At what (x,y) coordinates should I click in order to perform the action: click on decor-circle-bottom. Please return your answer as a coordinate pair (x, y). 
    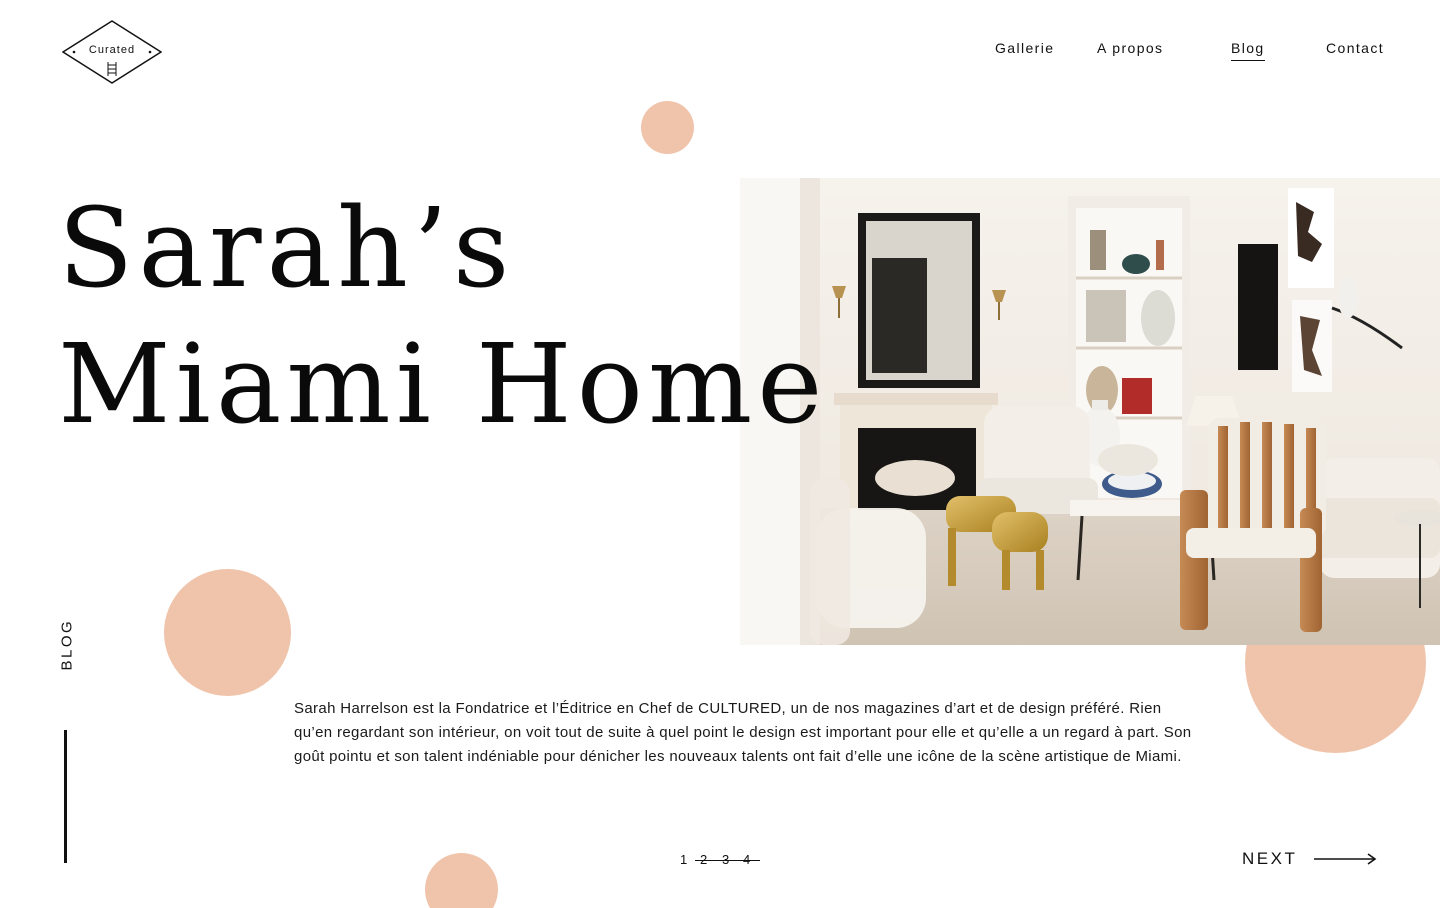
    Looking at the image, I should click on (461, 880).